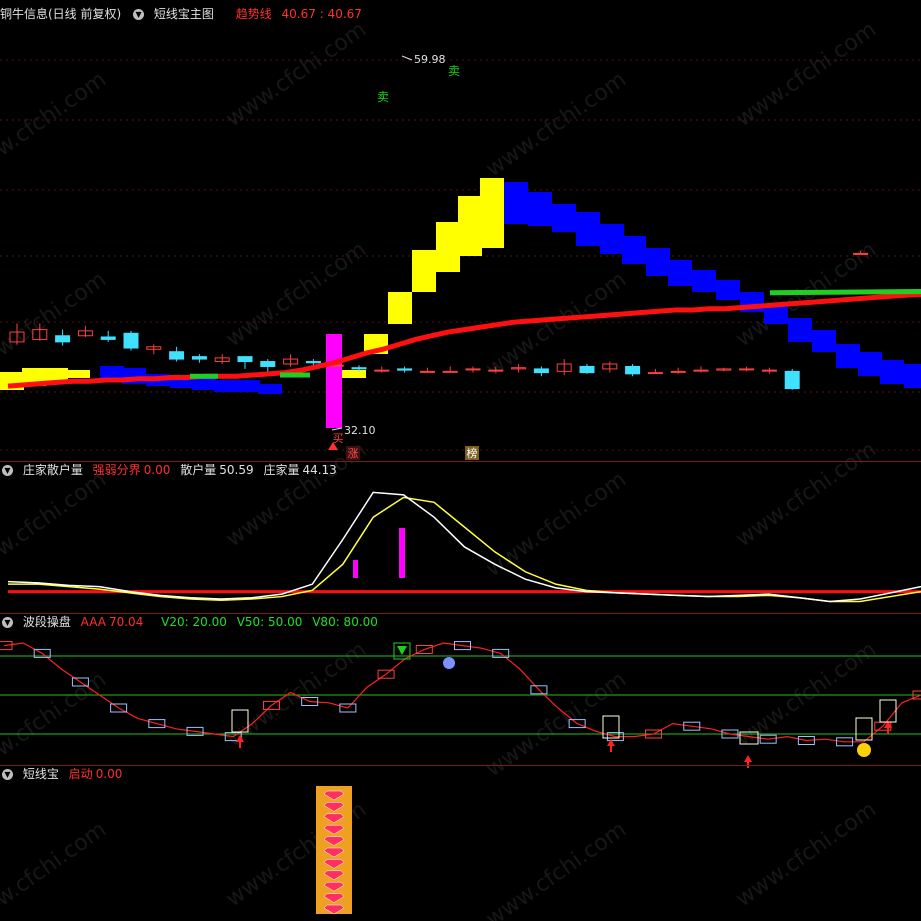  I want to click on panel-divider, so click(460, 765).